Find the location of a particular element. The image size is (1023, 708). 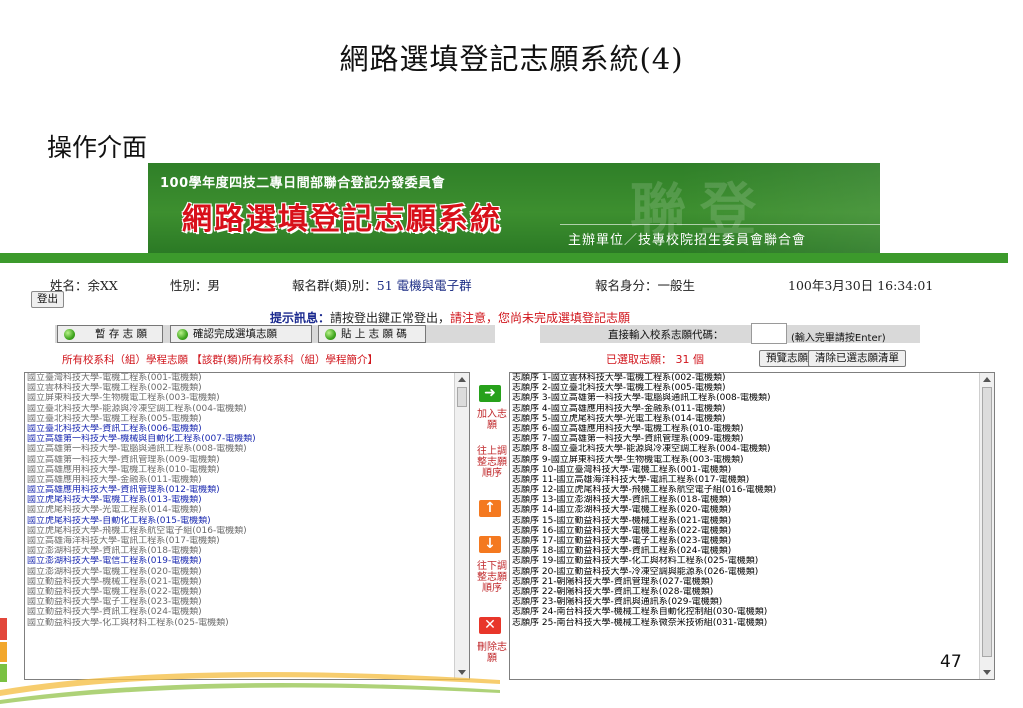

section-label: 操作介面 is located at coordinates (97, 147).